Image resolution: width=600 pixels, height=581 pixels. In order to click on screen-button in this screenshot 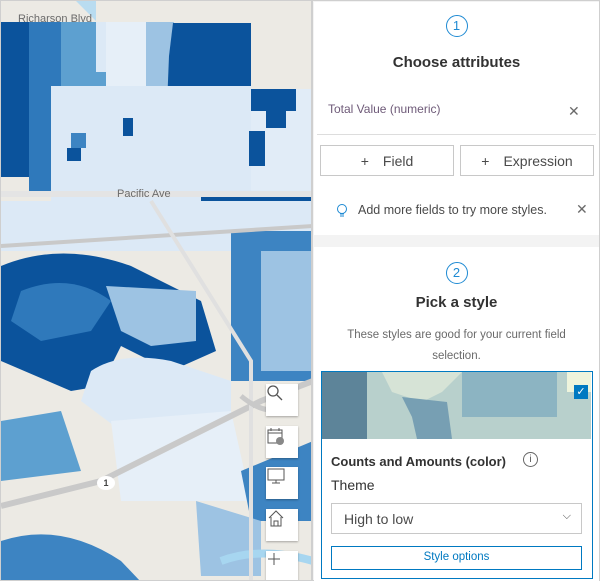, I will do `click(282, 483)`.